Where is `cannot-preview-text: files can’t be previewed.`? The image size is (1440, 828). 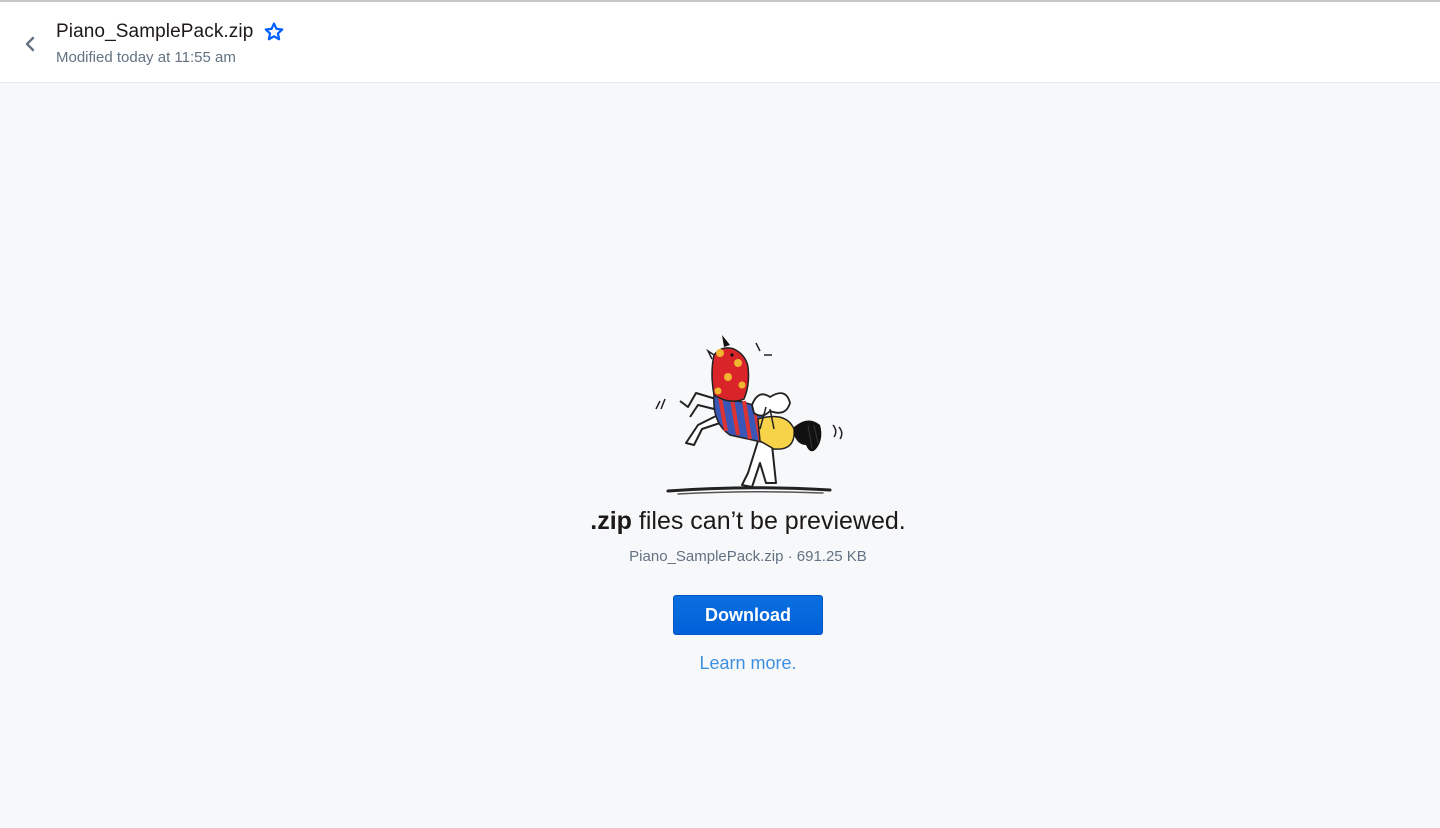
cannot-preview-text: files can’t be previewed. is located at coordinates (768, 521).